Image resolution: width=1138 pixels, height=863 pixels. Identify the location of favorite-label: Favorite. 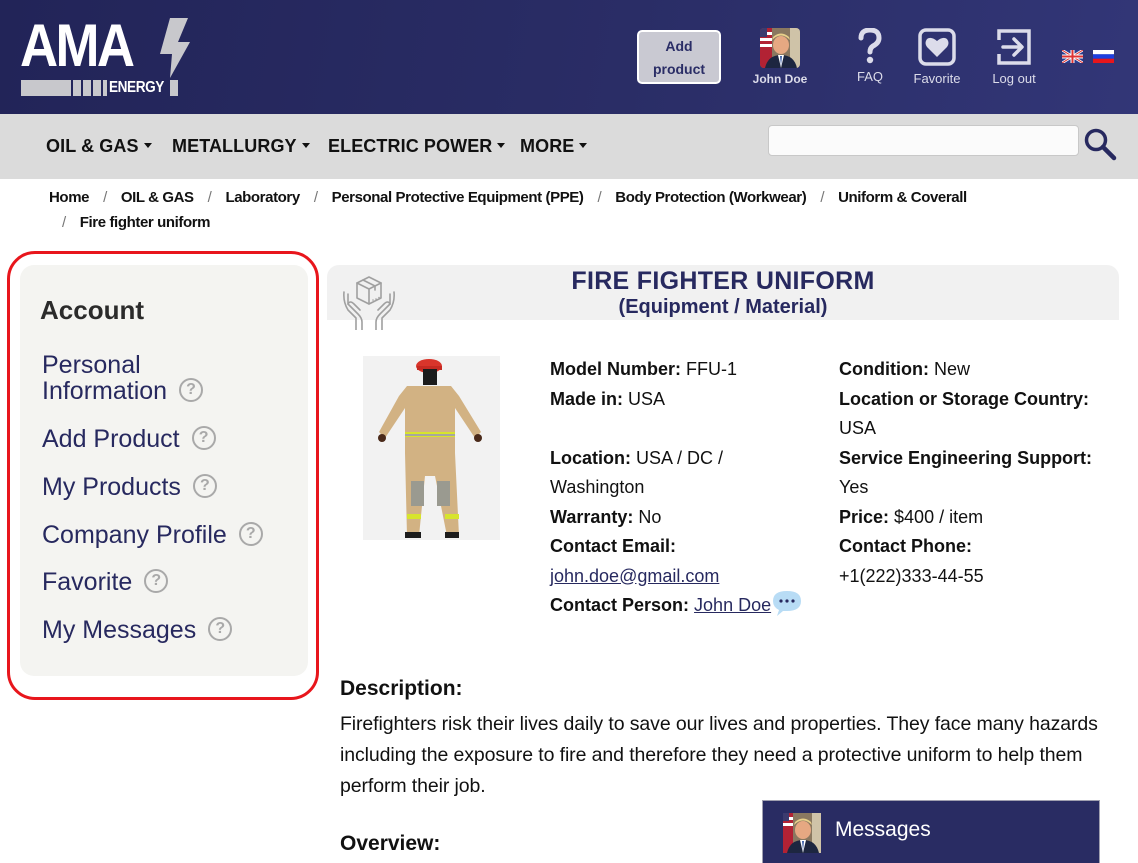
(937, 78).